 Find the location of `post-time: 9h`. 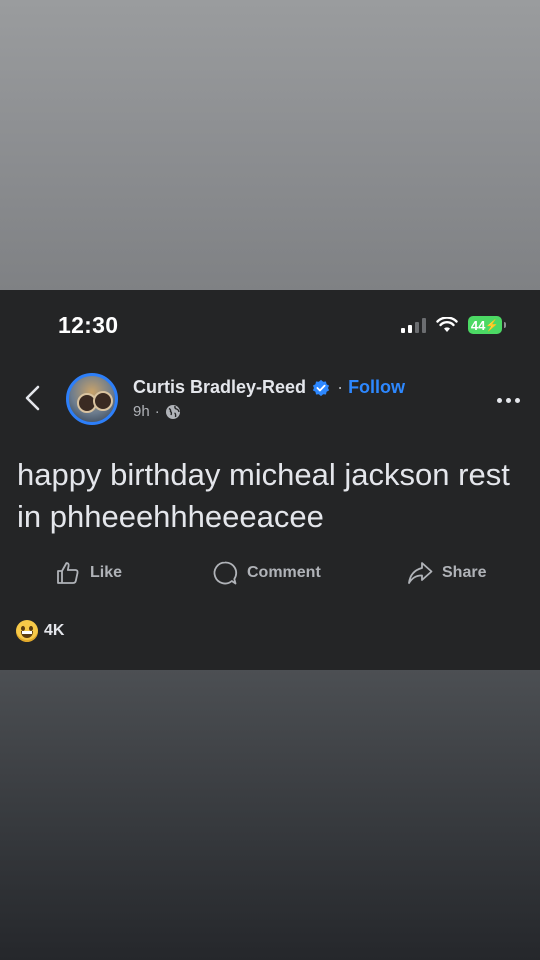

post-time: 9h is located at coordinates (141, 411).